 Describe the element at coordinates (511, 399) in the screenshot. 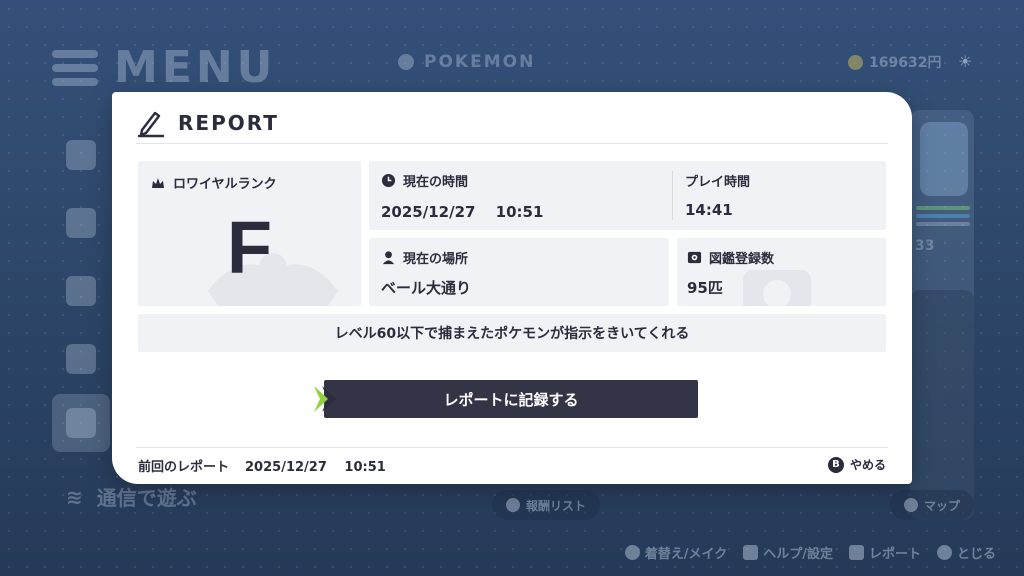

I see `save-report-button: レポートに記録する` at that location.